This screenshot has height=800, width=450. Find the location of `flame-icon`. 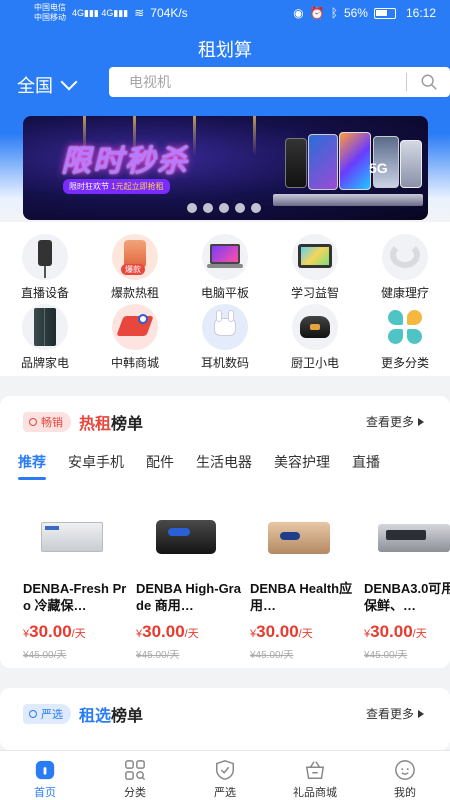

flame-icon is located at coordinates (33, 422).